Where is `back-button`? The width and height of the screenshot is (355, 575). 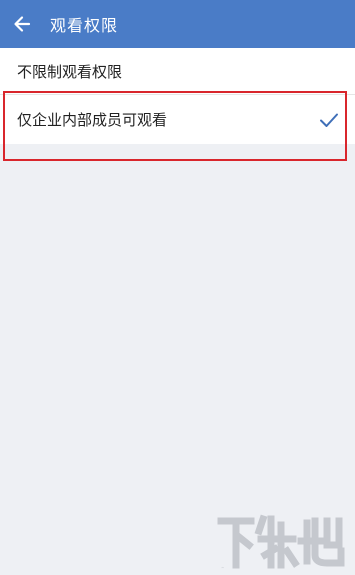
back-button is located at coordinates (22, 24).